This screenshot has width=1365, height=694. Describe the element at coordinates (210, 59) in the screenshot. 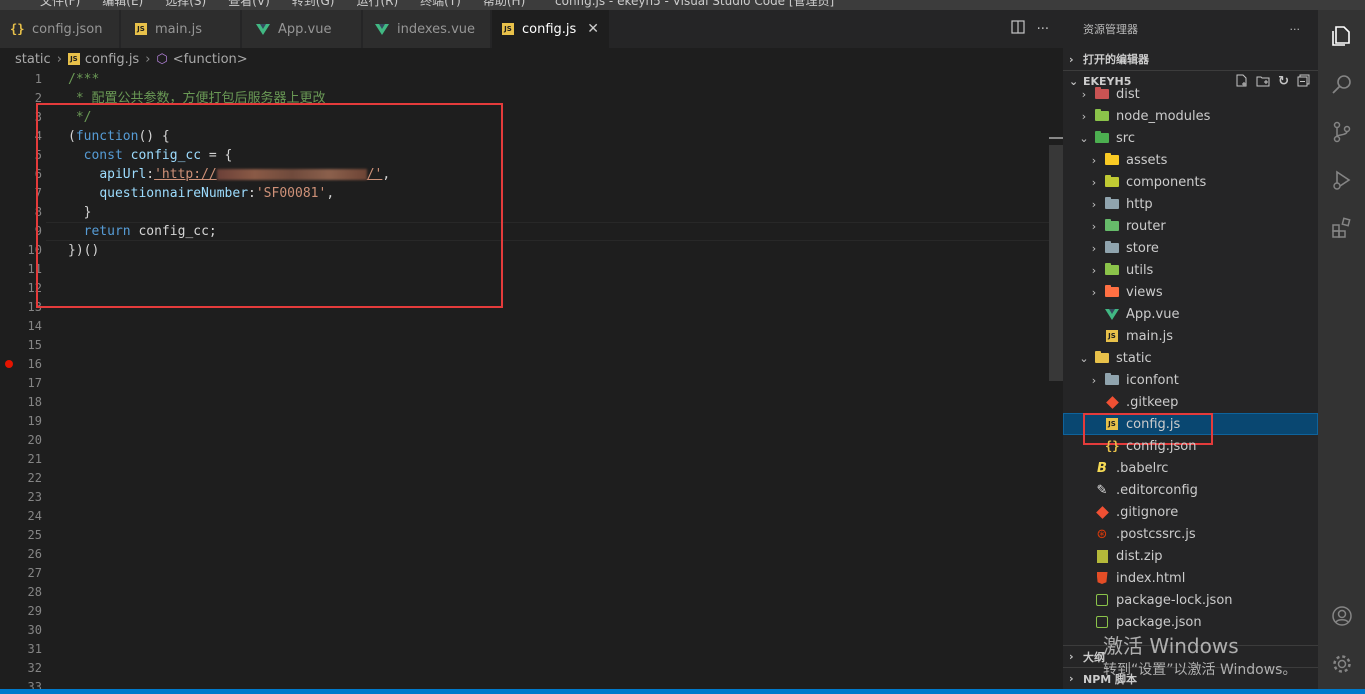

I see `breadcrumb-symbol: <function>` at that location.